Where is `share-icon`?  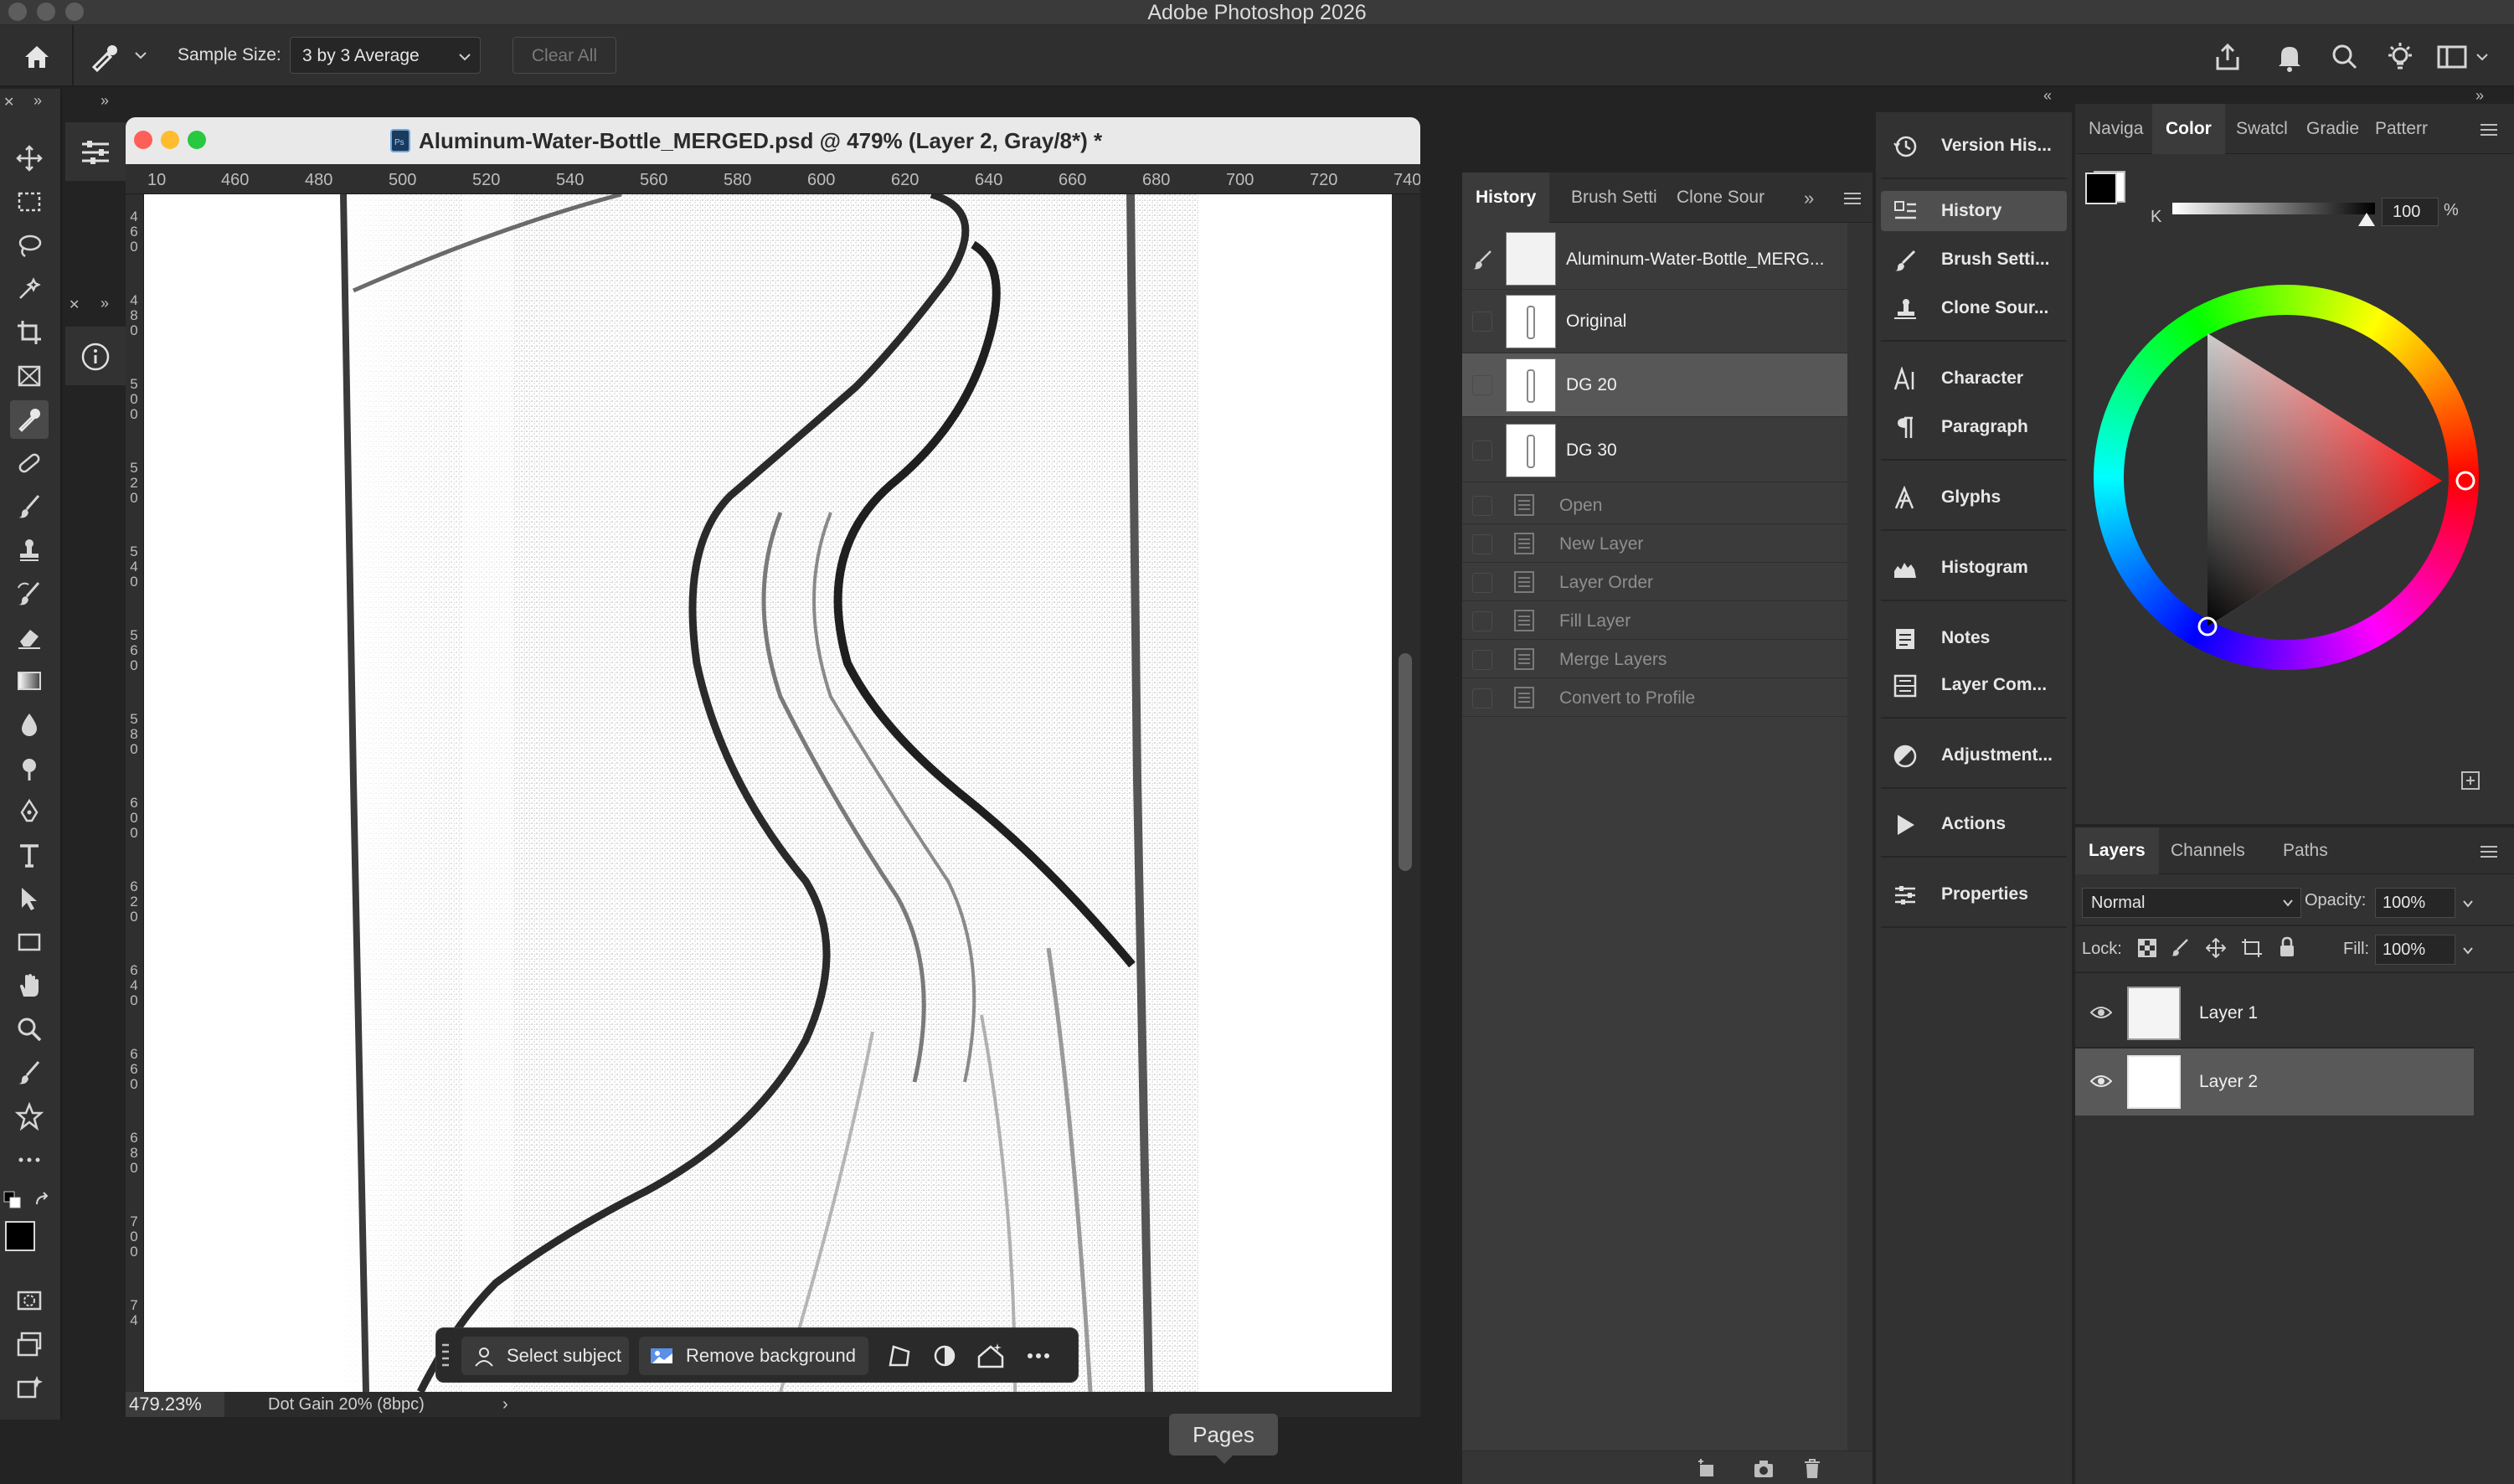 share-icon is located at coordinates (2227, 57).